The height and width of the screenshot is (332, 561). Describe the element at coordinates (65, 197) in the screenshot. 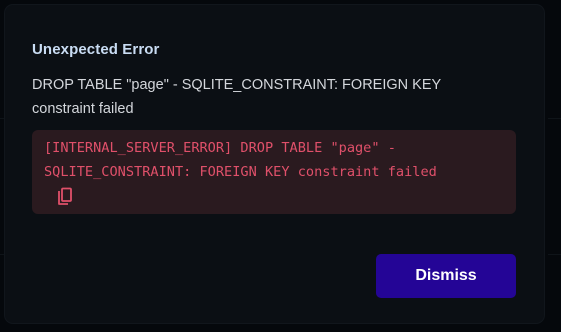

I see `copy-icon` at that location.